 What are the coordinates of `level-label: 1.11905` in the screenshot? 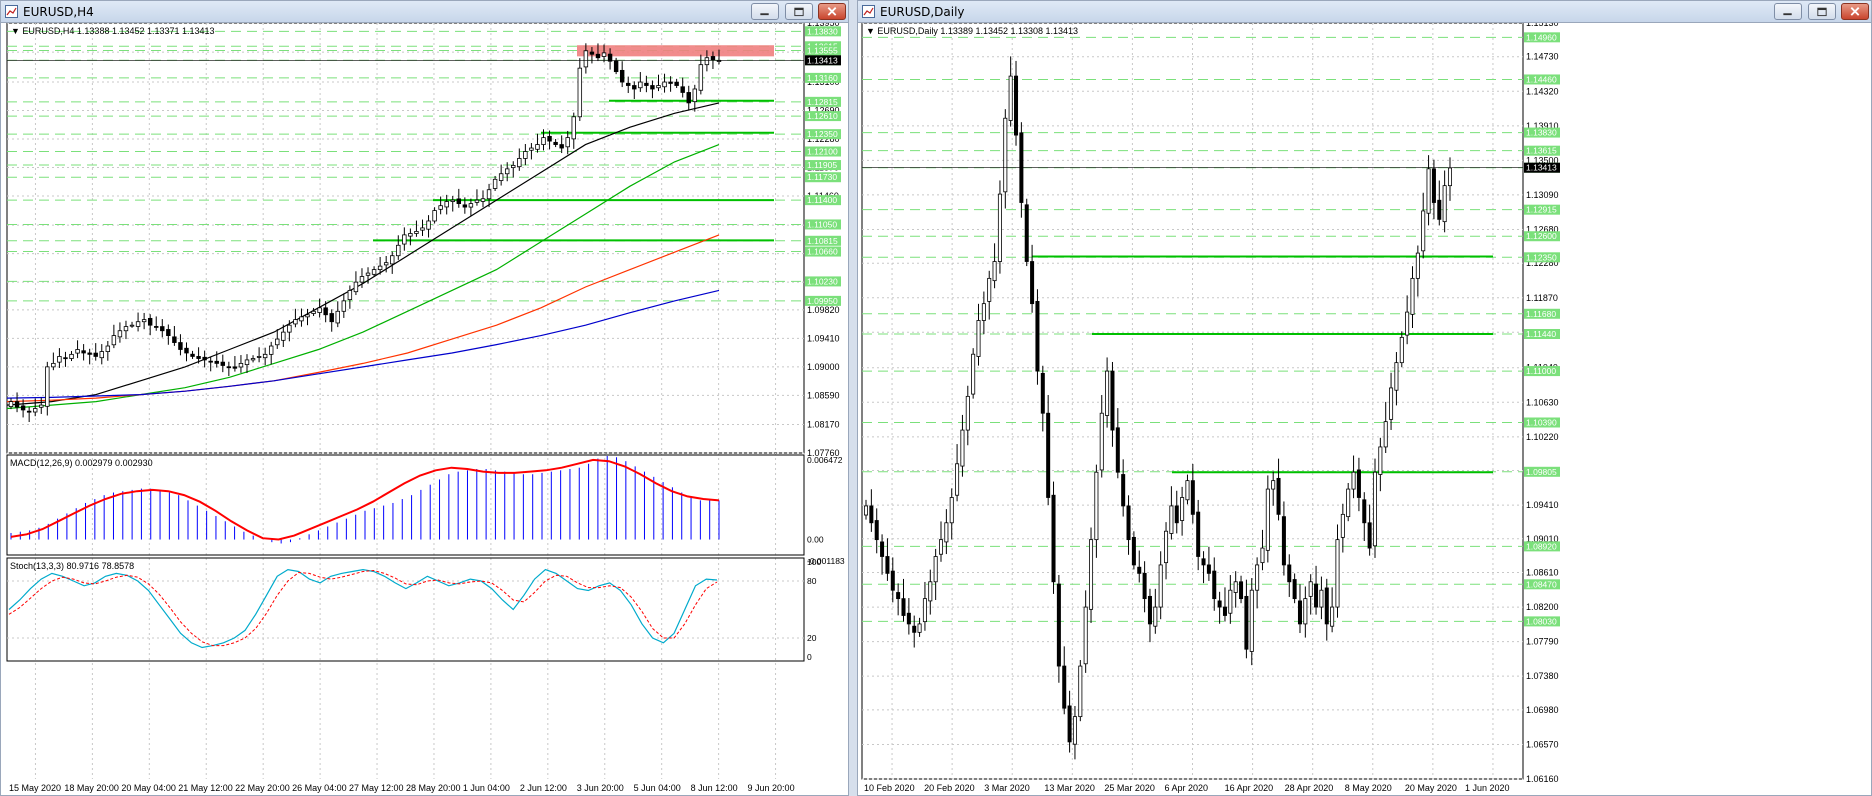 It's located at (822, 165).